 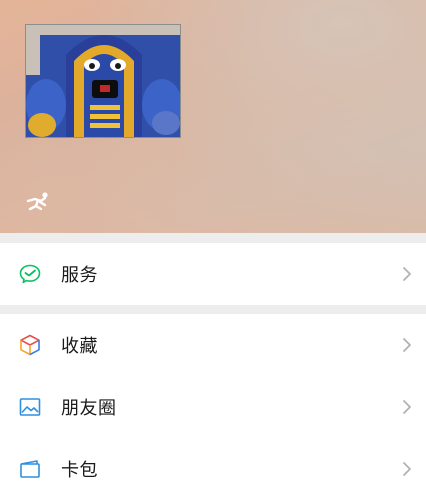 I want to click on avatar, so click(x=103, y=81).